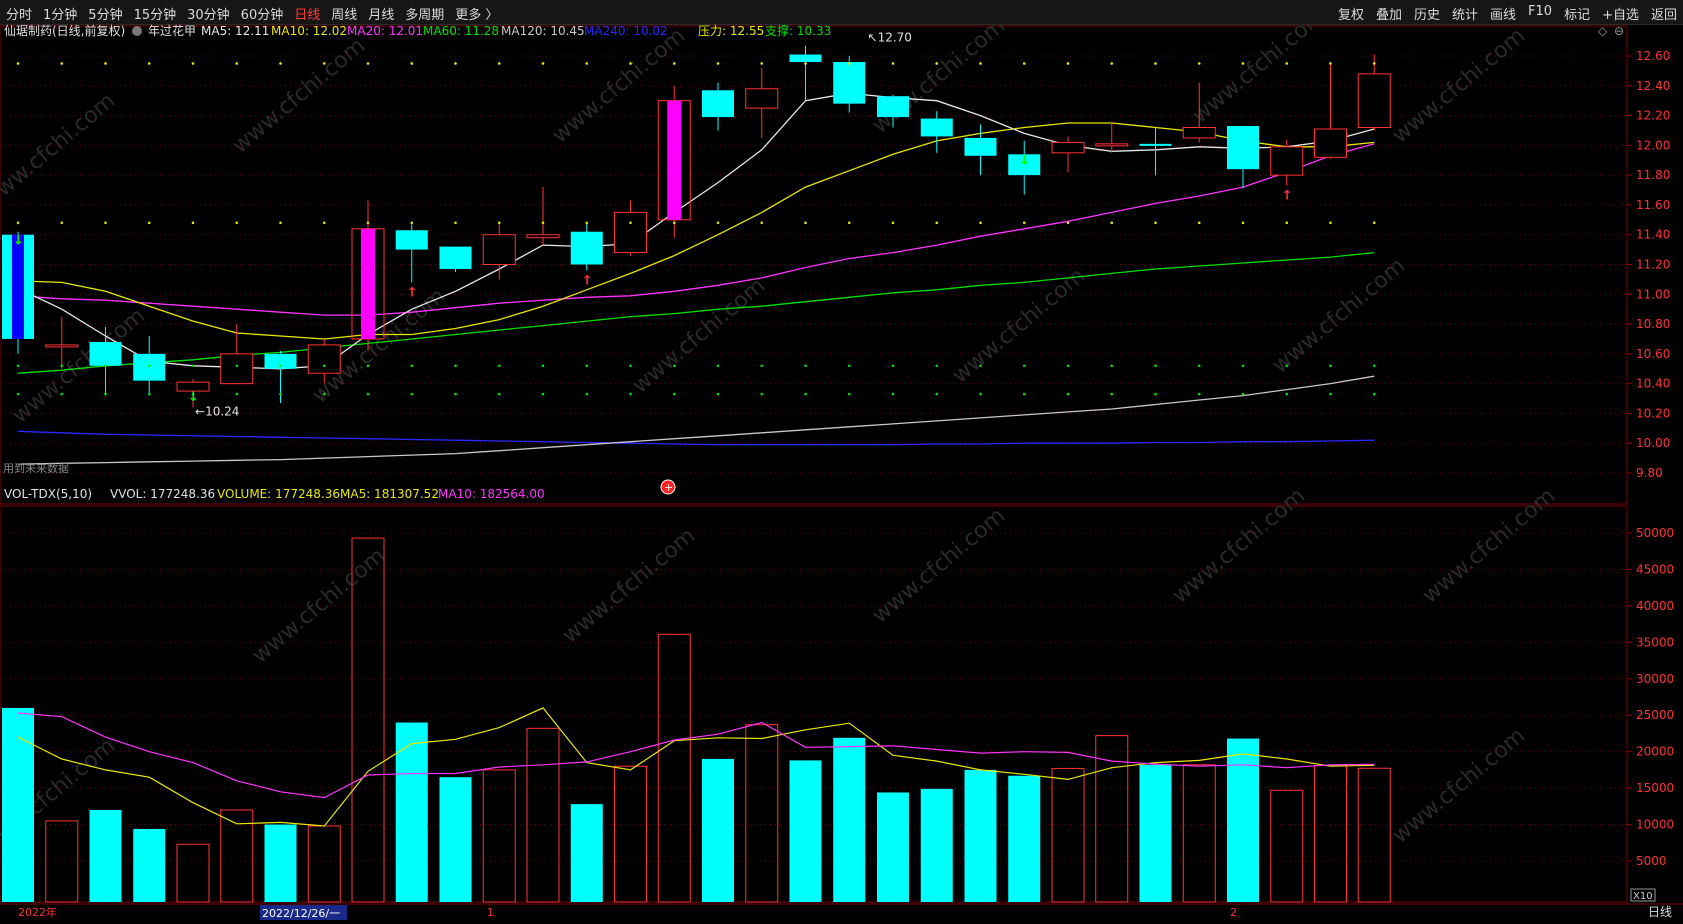 This screenshot has height=924, width=1683. What do you see at coordinates (1465, 13) in the screenshot?
I see `statistics-button: 统计` at bounding box center [1465, 13].